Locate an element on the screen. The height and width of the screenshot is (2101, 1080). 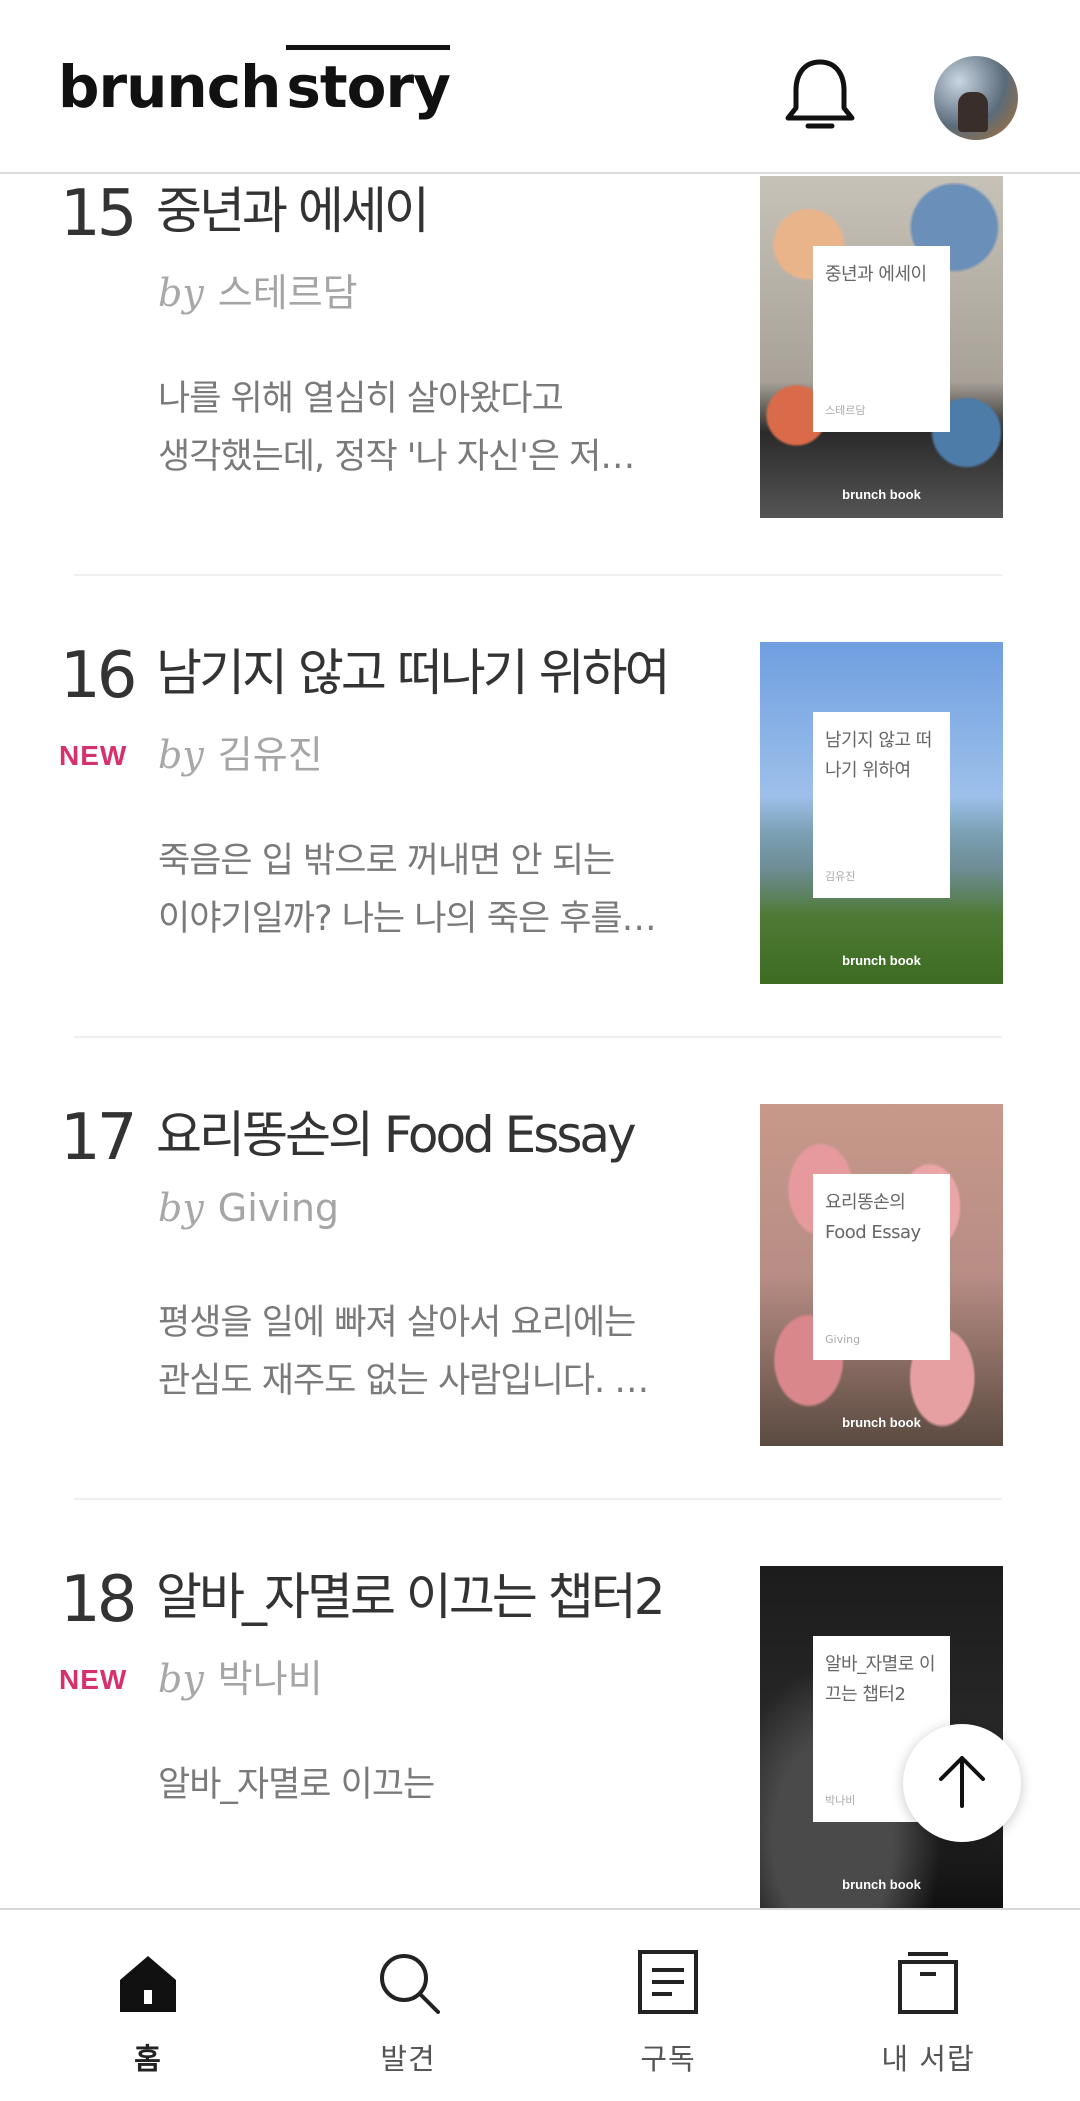
cover-label: 중년과 에세이 스테르담 is located at coordinates (881, 339).